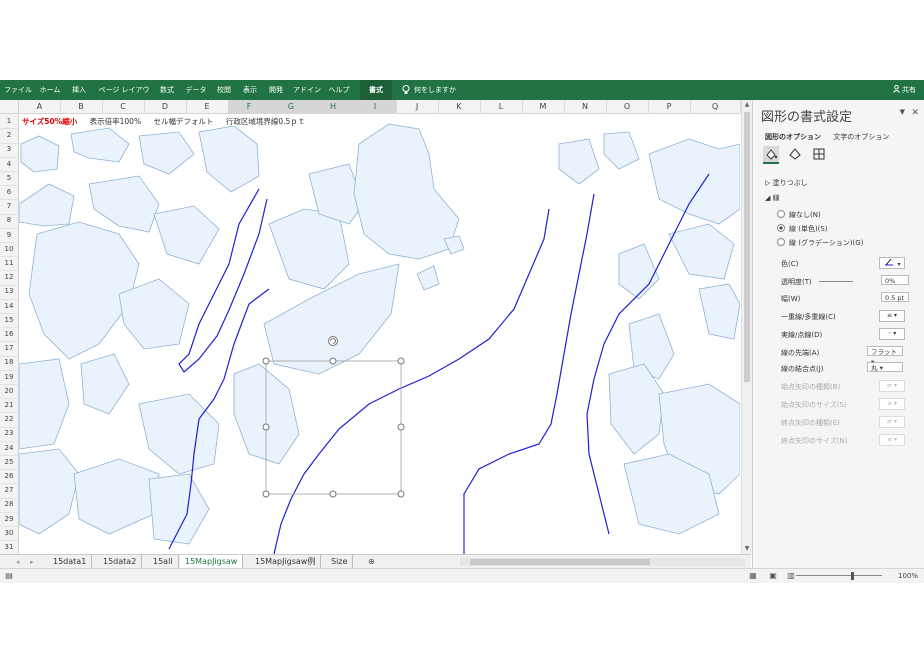 The width and height of the screenshot is (924, 660). Describe the element at coordinates (9, 292) in the screenshot. I see `row-13: 13` at that location.